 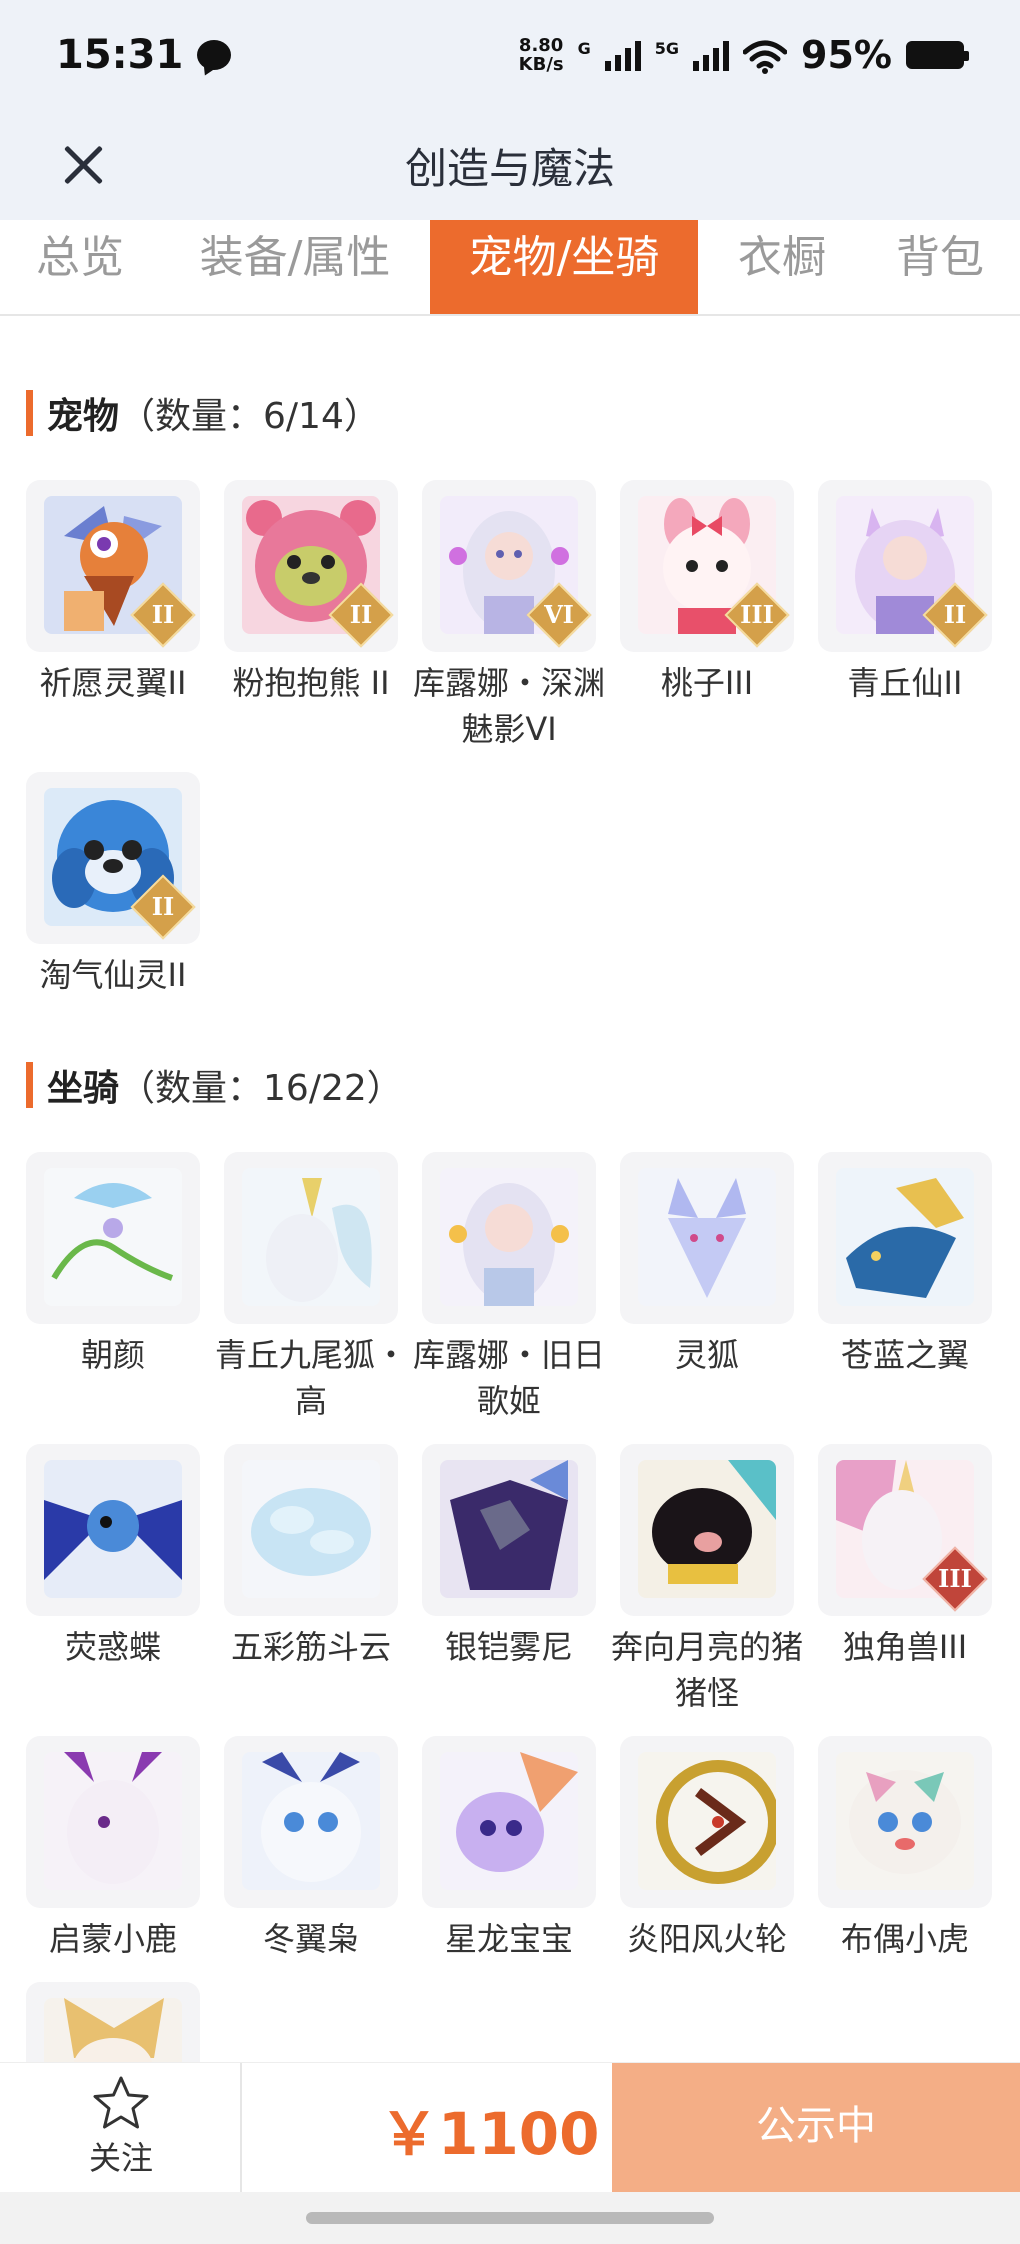 I want to click on pet-name: 青丘仙II, so click(x=905, y=683).